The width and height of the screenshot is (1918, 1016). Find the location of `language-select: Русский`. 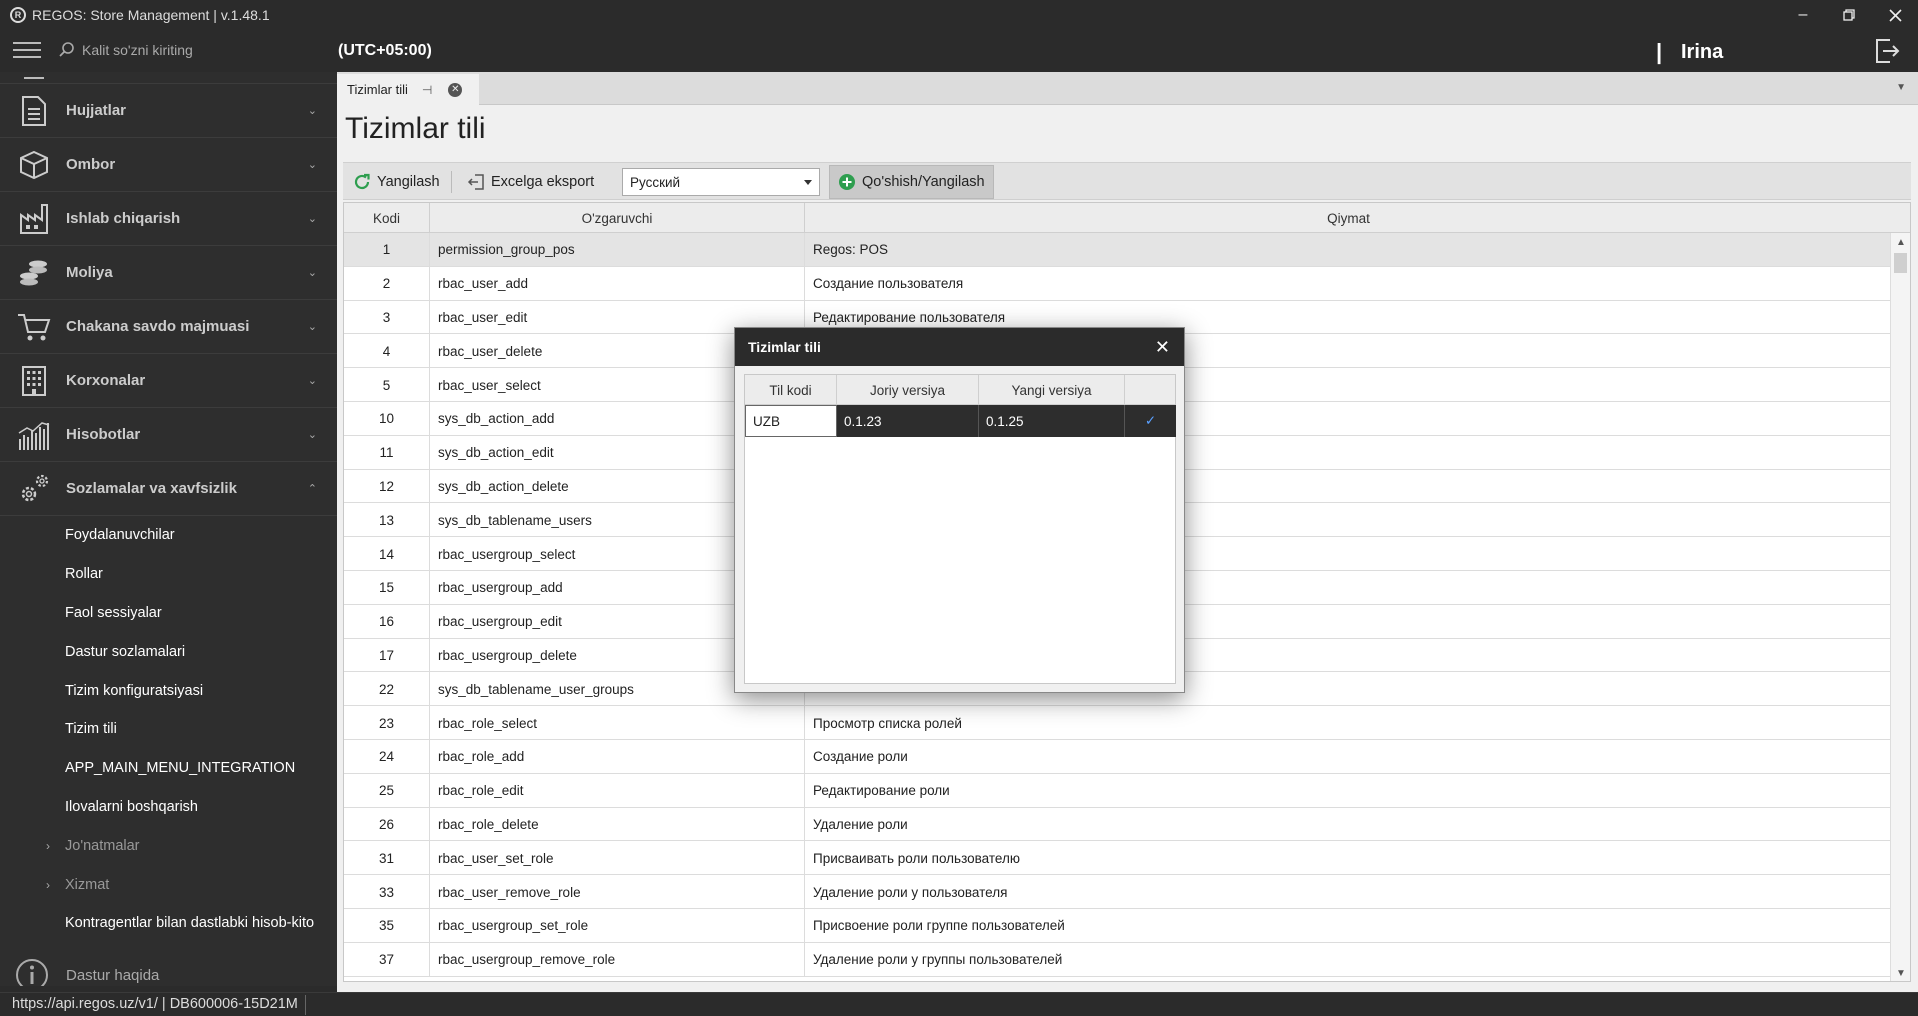

language-select: Русский is located at coordinates (721, 182).